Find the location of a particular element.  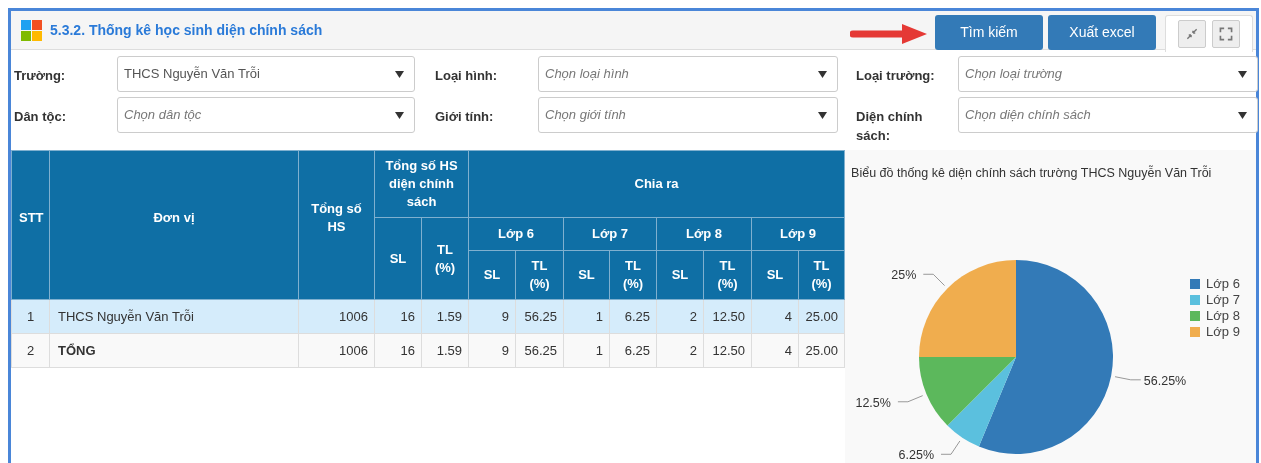

legend-label: Lớp 9 is located at coordinates (1223, 332).